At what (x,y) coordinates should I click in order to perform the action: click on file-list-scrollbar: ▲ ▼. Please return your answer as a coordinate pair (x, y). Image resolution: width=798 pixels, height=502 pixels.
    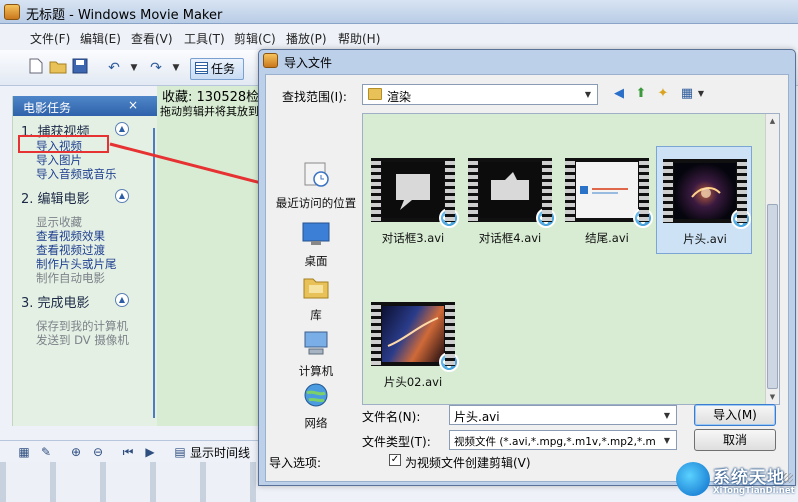
    Looking at the image, I should click on (772, 259).